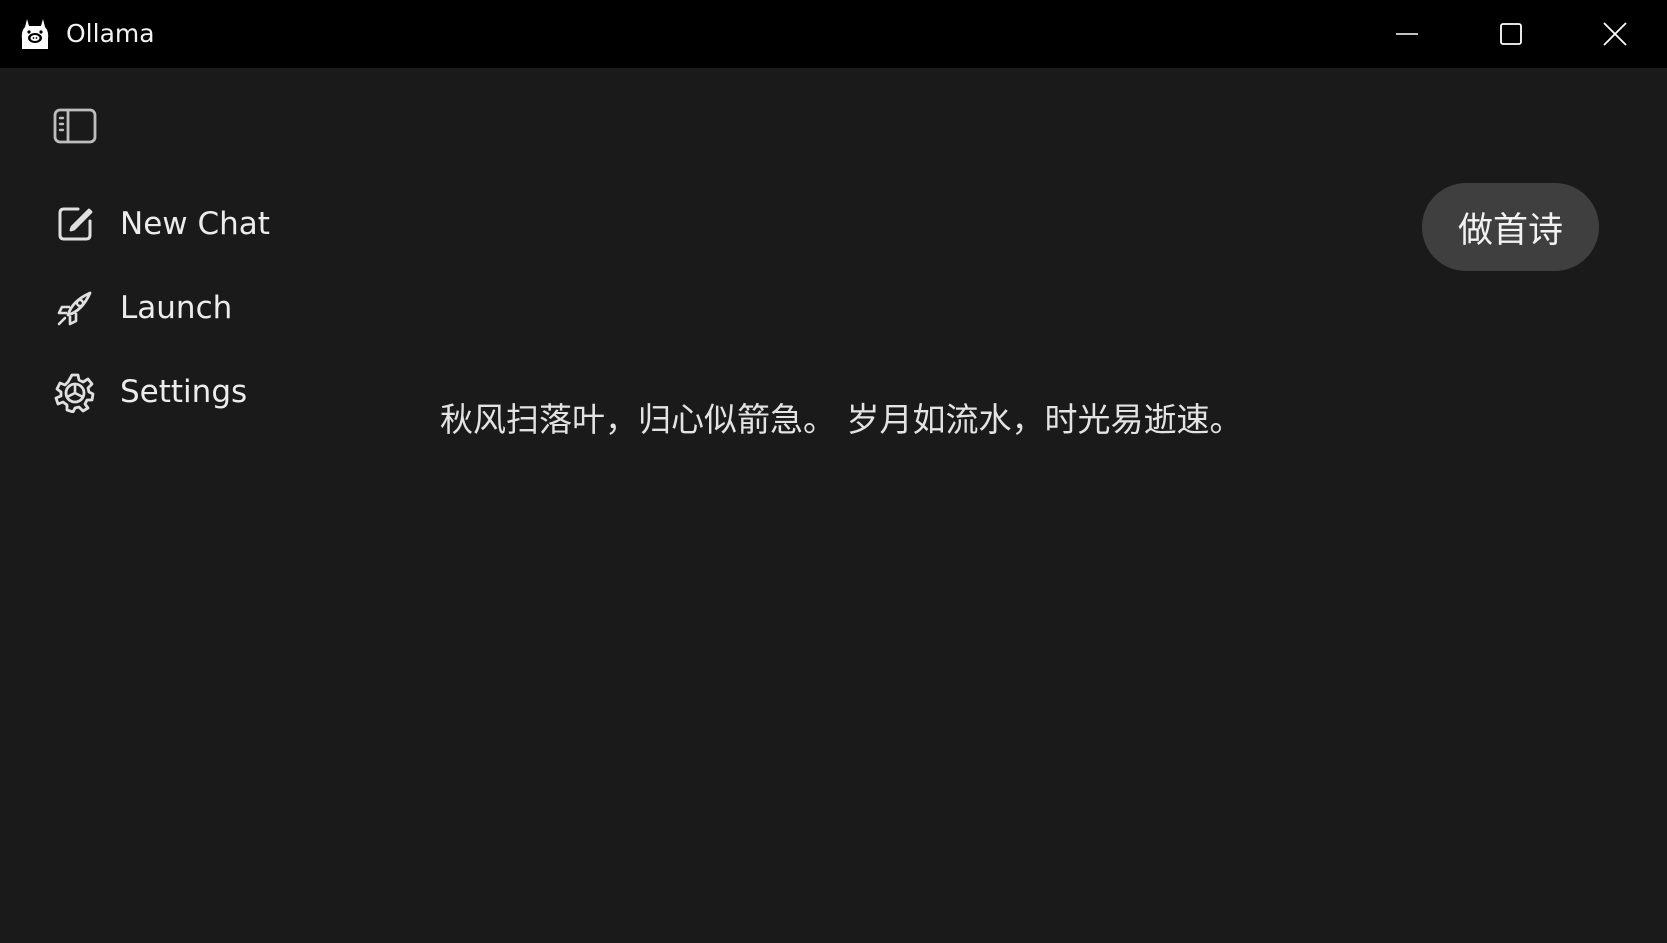 This screenshot has height=943, width=1667. Describe the element at coordinates (176, 308) in the screenshot. I see `sidebar-item-label: Launch` at that location.